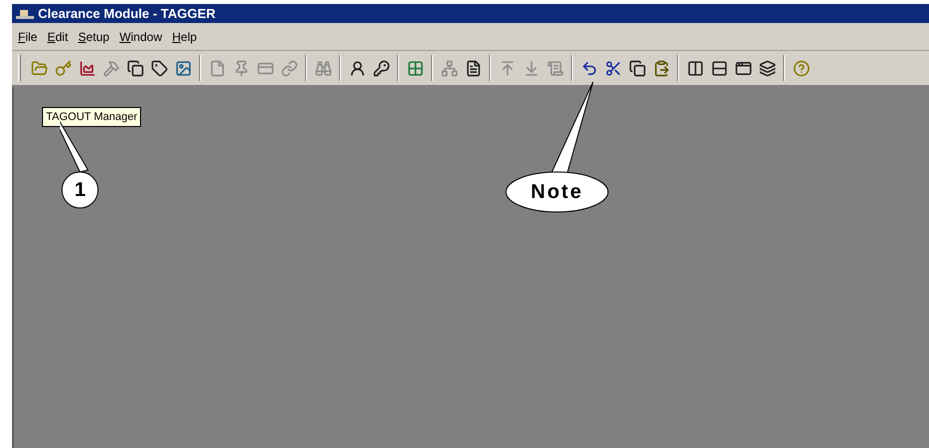 The image size is (929, 448). I want to click on menu-item: Help, so click(184, 37).